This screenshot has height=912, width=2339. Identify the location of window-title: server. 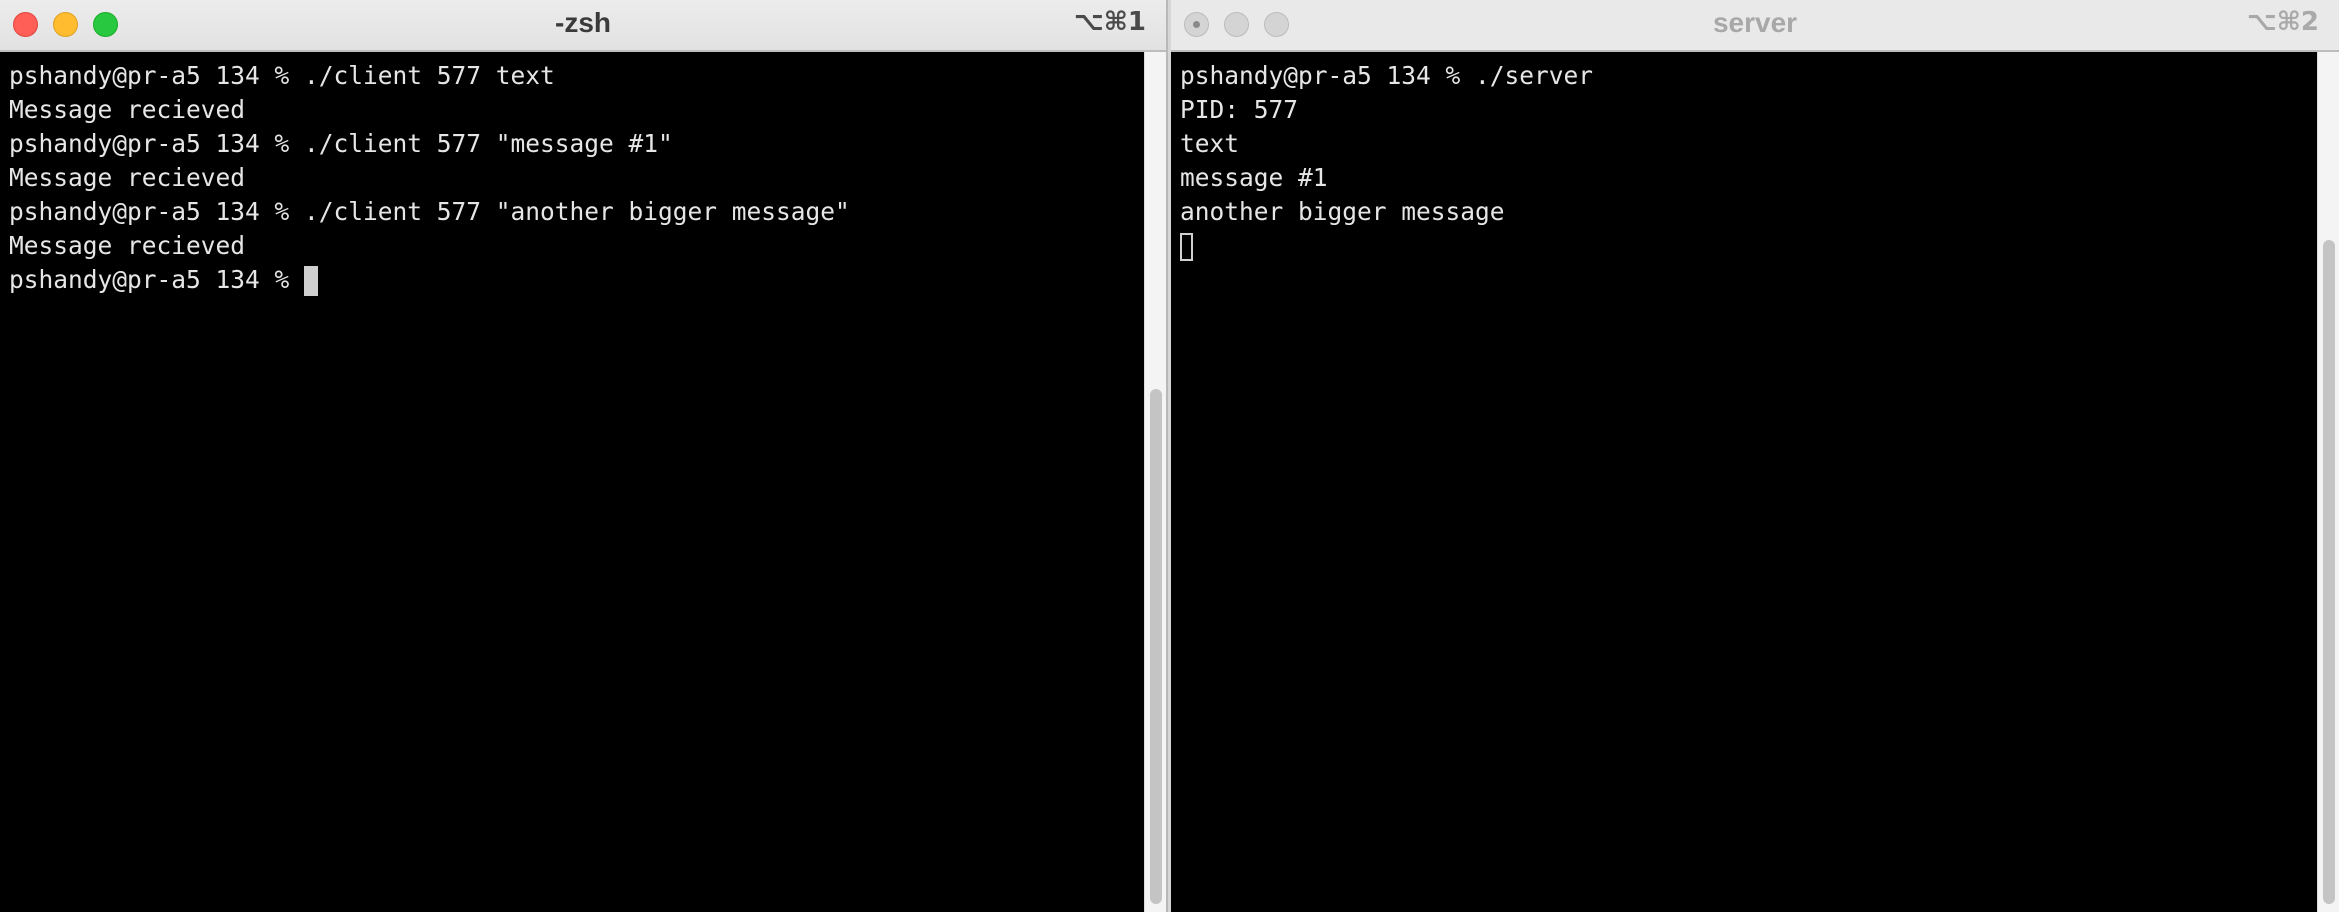
(1755, 22).